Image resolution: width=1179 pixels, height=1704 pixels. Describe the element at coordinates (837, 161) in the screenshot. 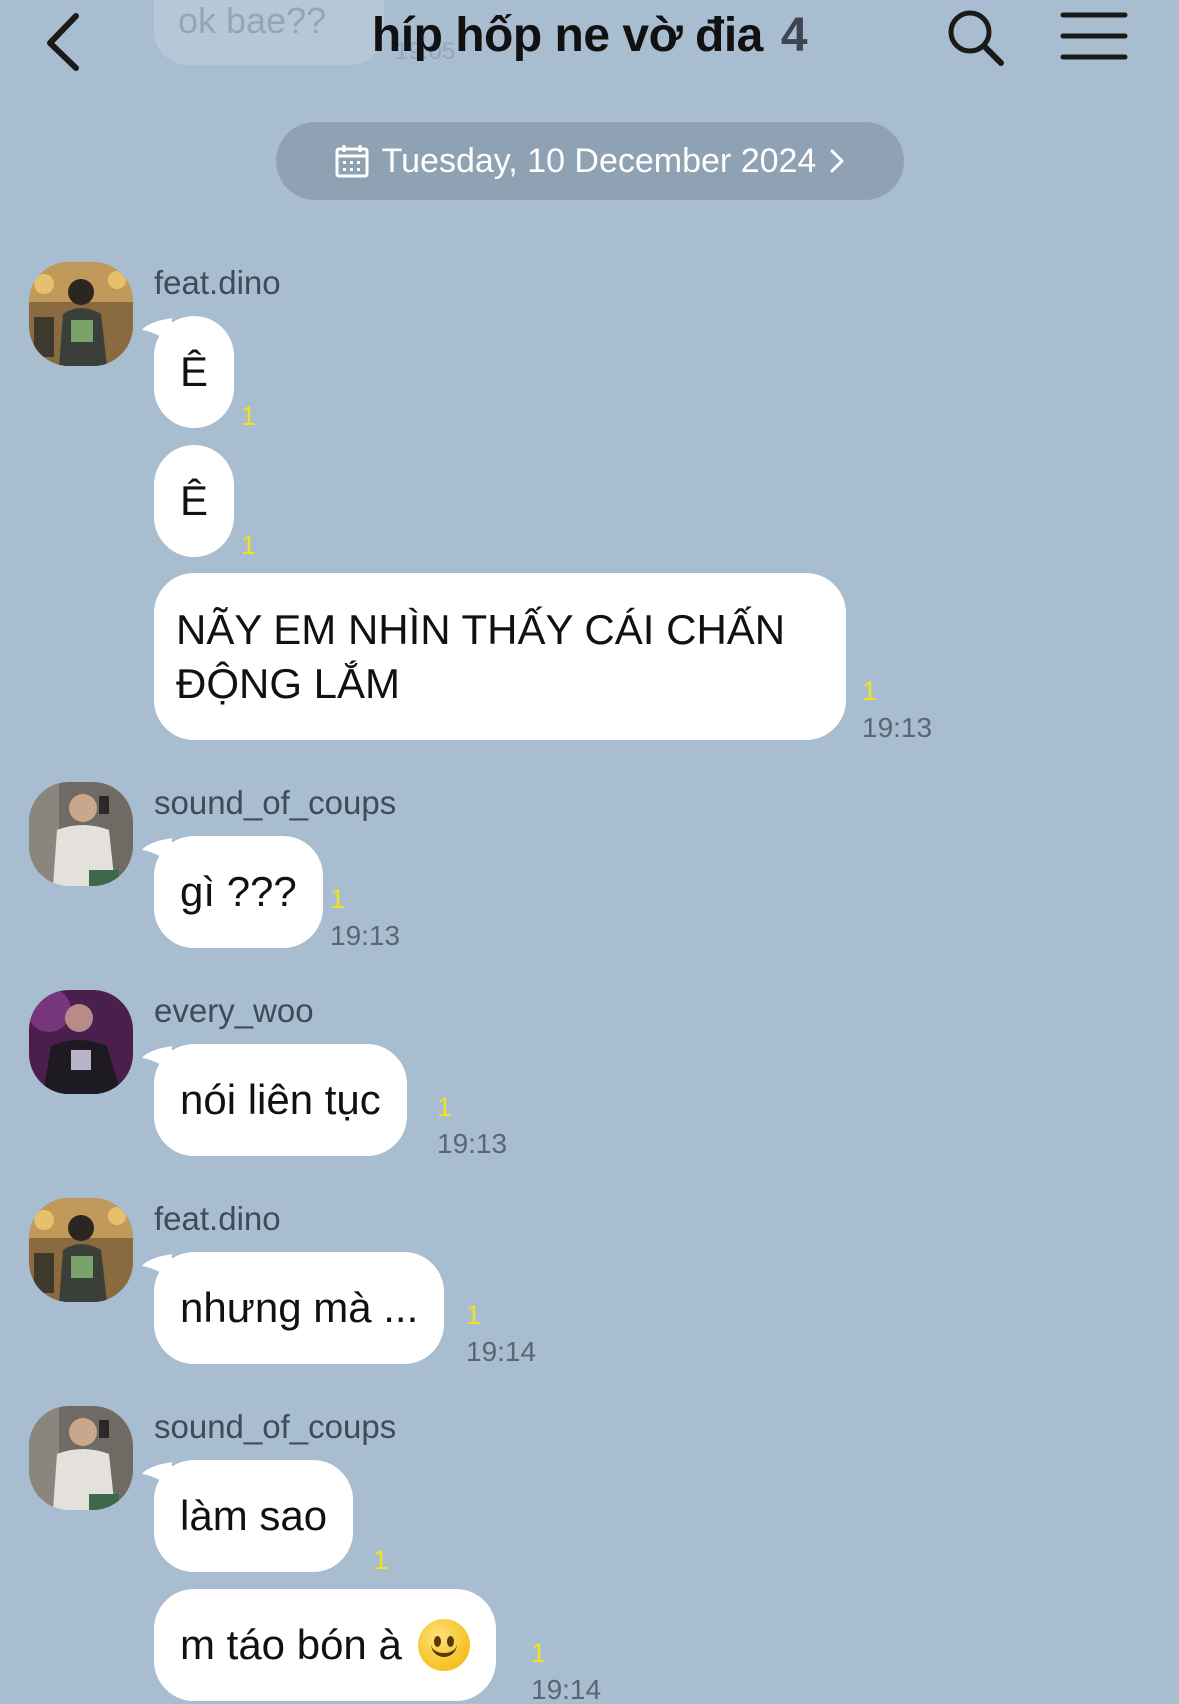

I see `chevron-right-icon` at that location.